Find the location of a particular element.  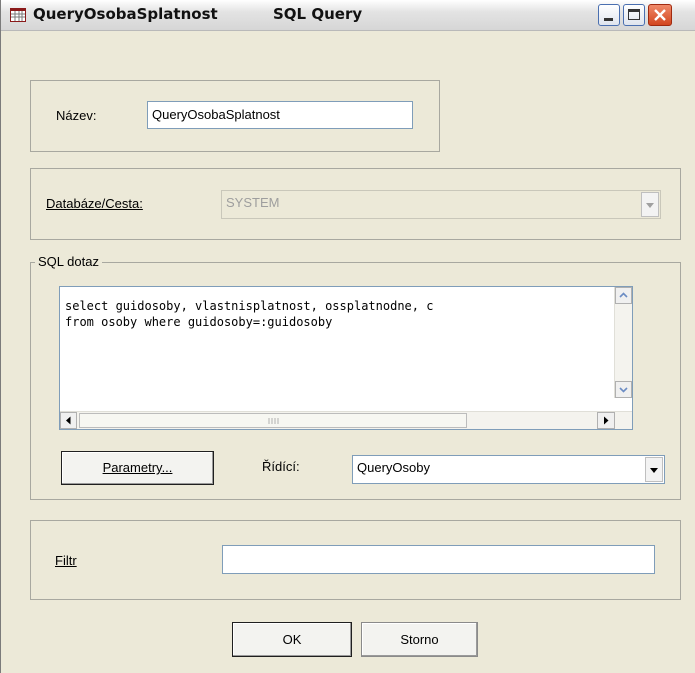

horizontal-scrollbar is located at coordinates (346, 420).